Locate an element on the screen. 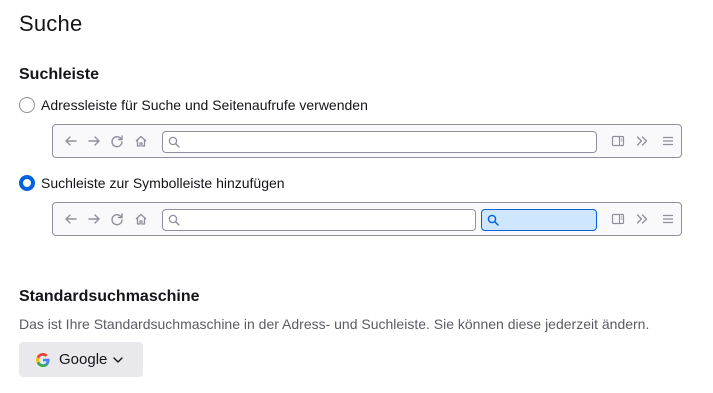 The height and width of the screenshot is (393, 713). toolbar-preview-urlbar is located at coordinates (367, 141).